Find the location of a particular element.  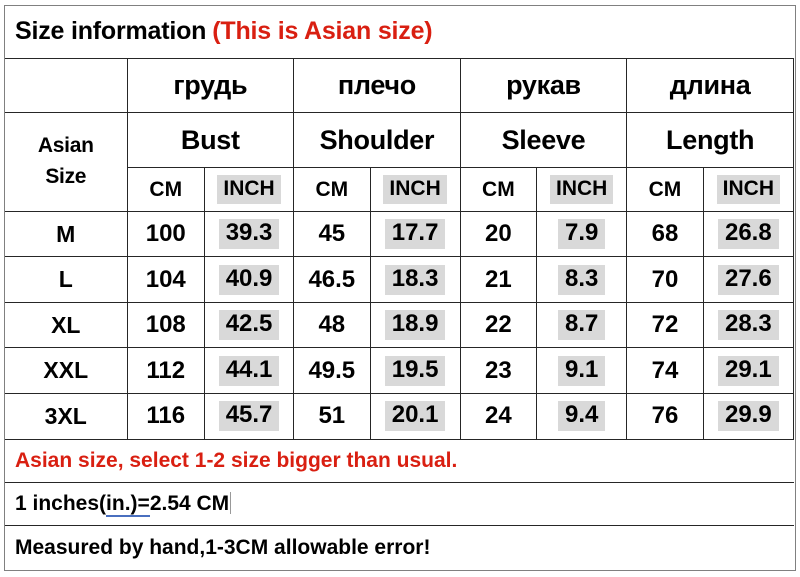

cell-size: M is located at coordinates (66, 234).